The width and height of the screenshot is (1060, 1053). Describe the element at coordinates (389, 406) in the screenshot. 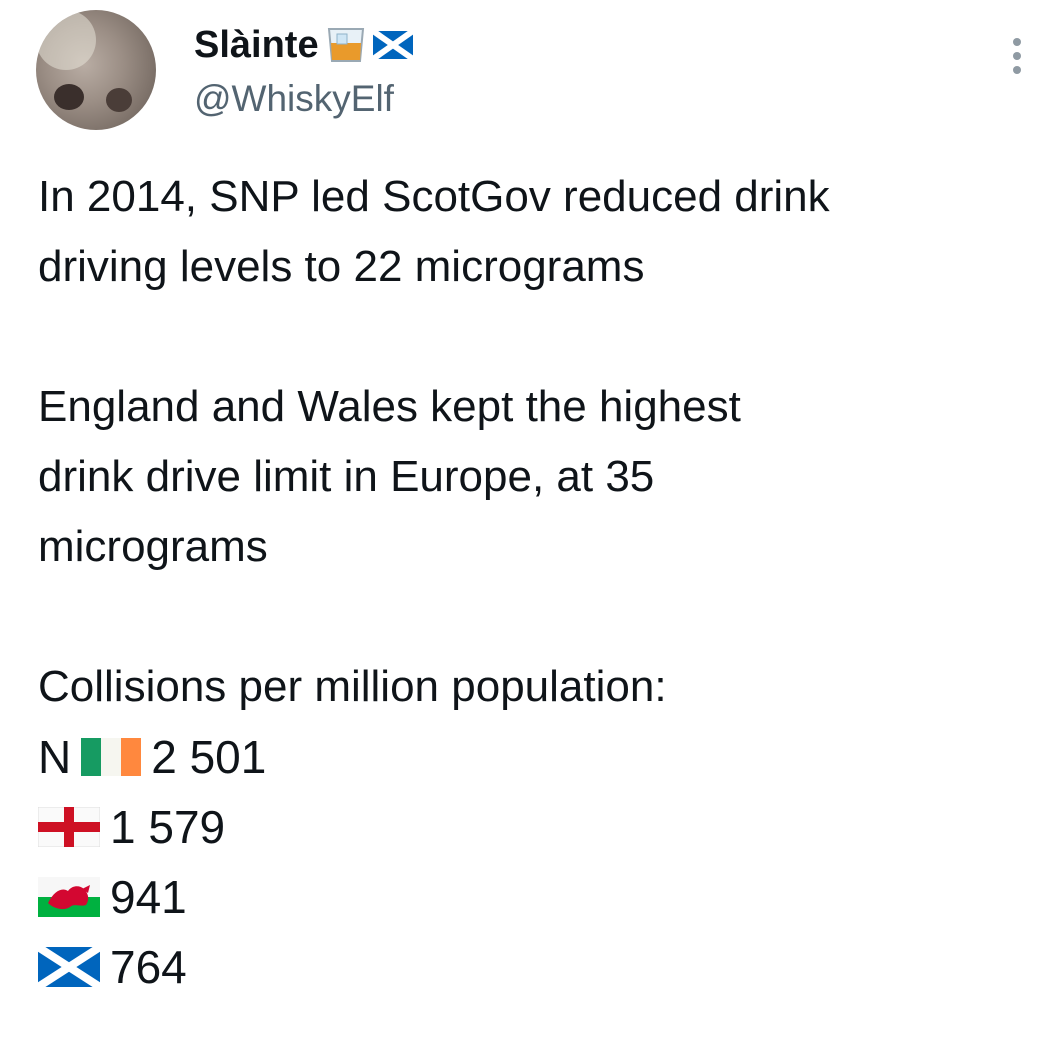

I see `tweet-line: England and Wales kept the highest` at that location.